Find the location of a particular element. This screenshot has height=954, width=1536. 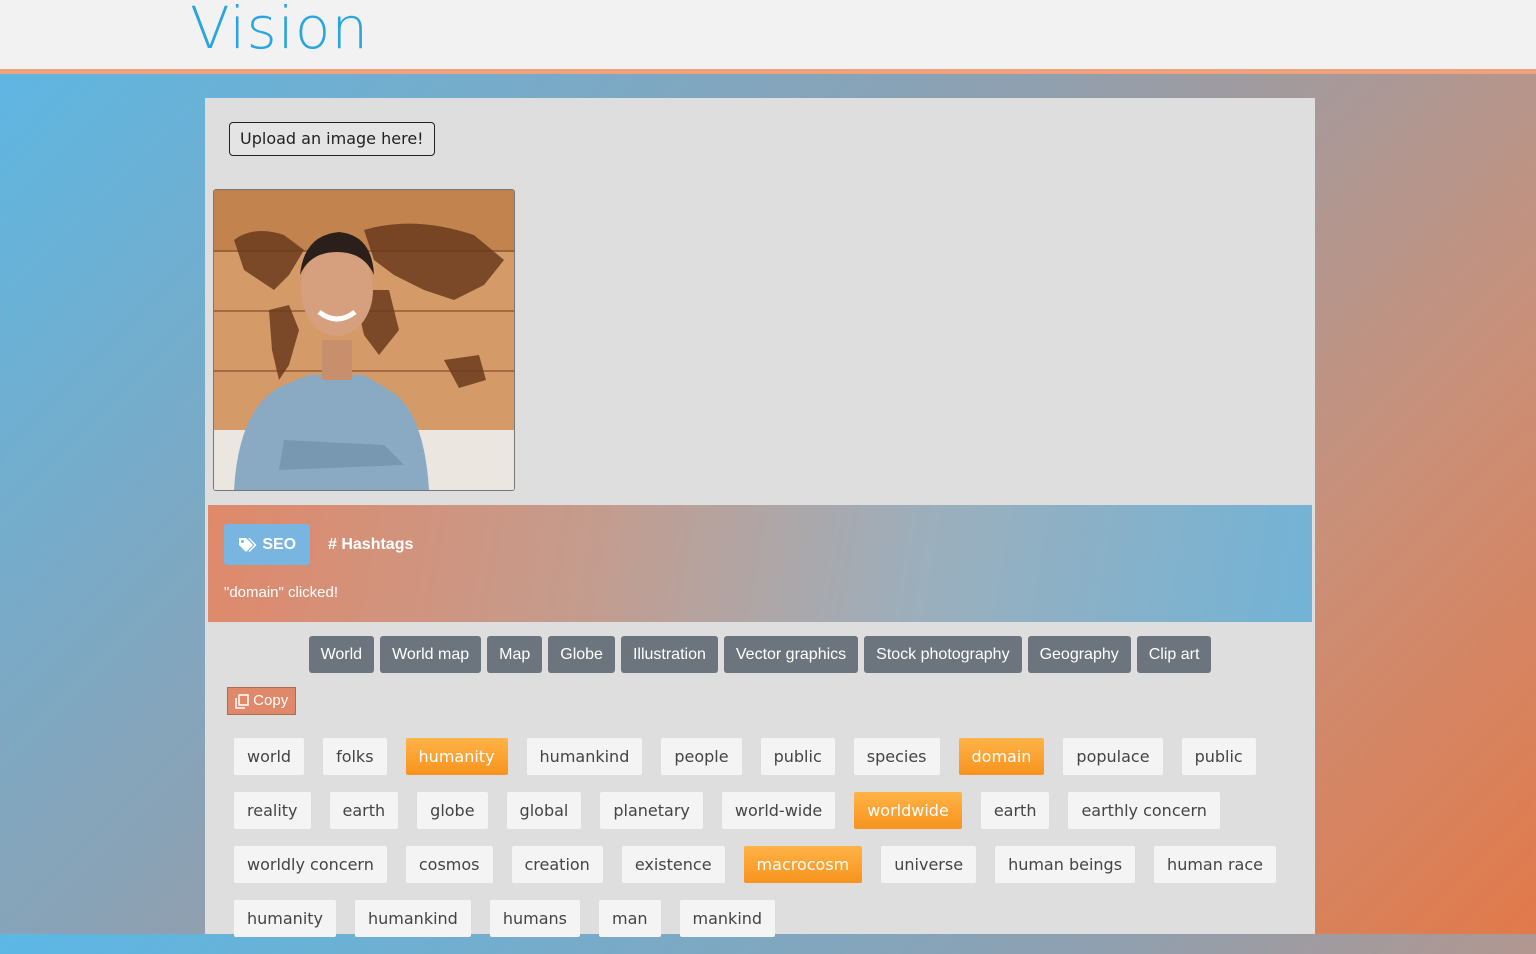

tab-hashtags: # Hashtags is located at coordinates (370, 544).